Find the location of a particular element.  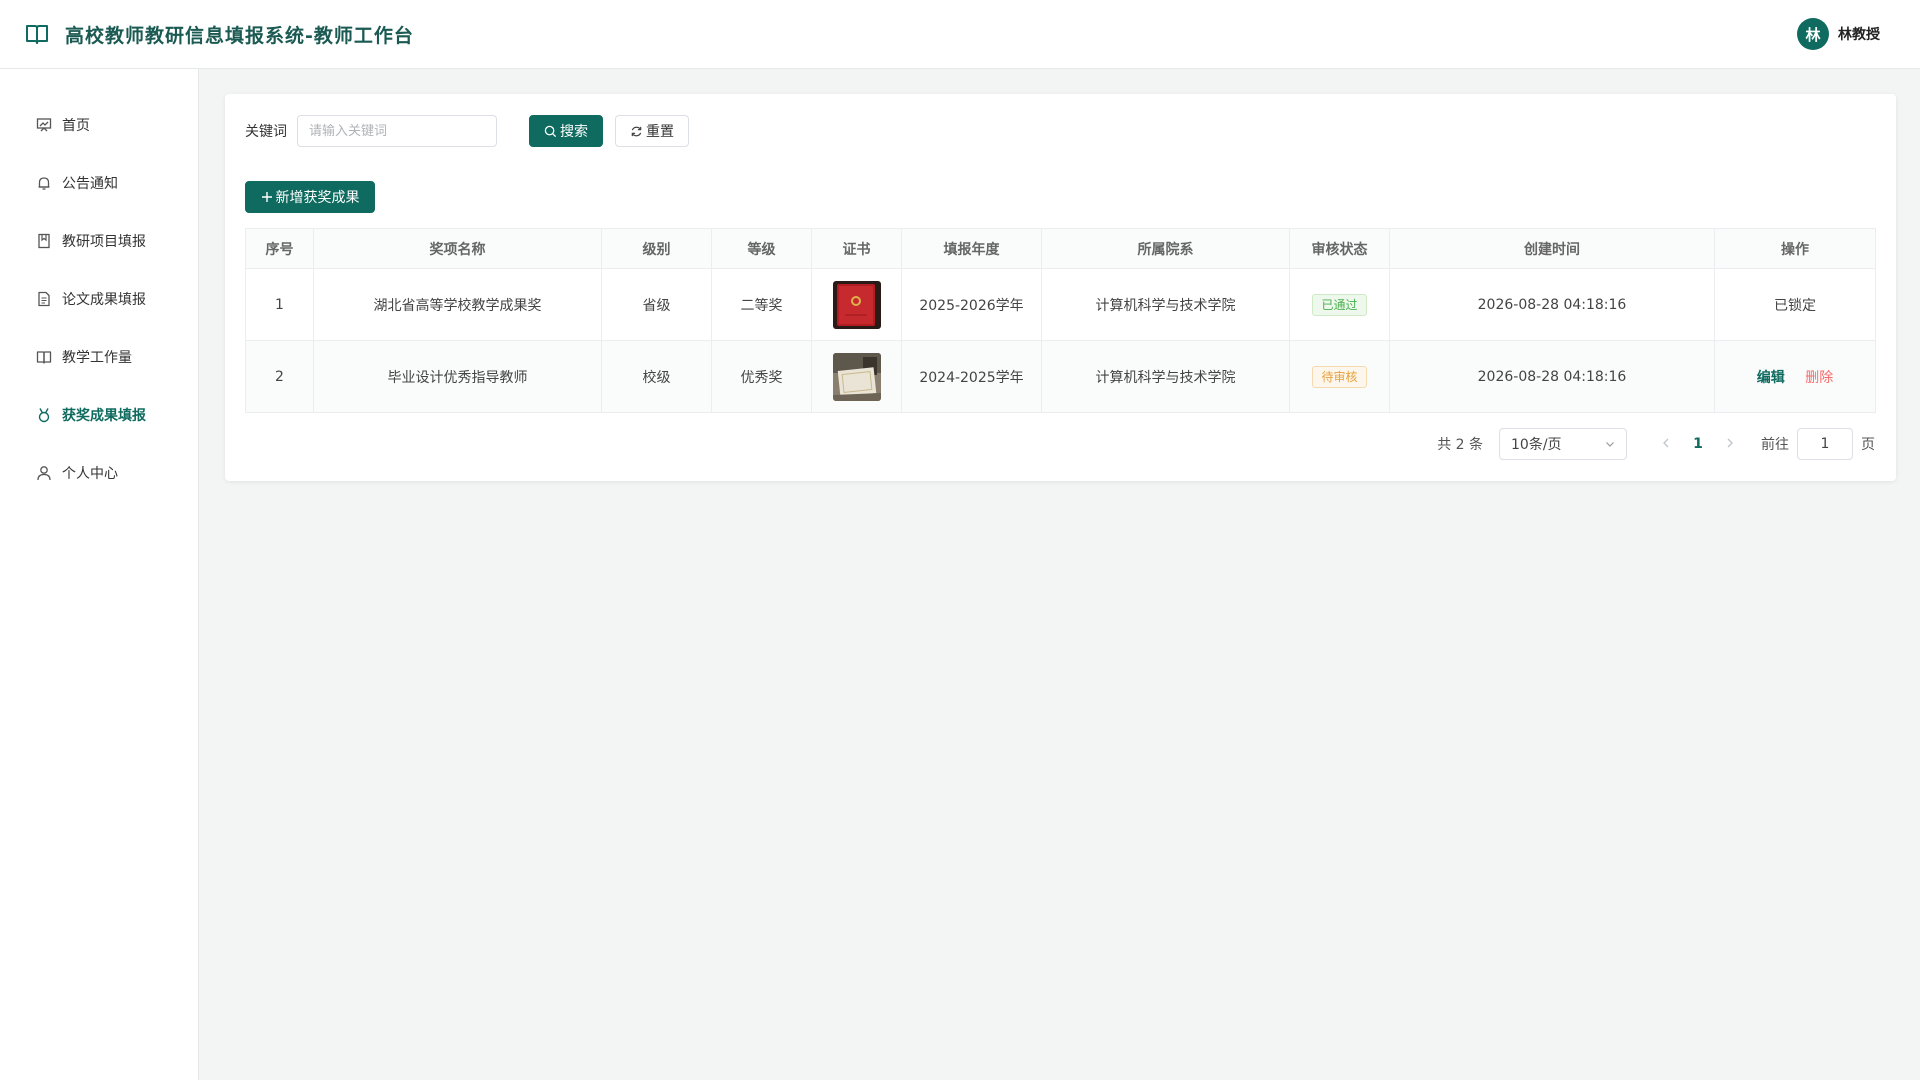

user-menu: 林 林教授 is located at coordinates (1838, 34).